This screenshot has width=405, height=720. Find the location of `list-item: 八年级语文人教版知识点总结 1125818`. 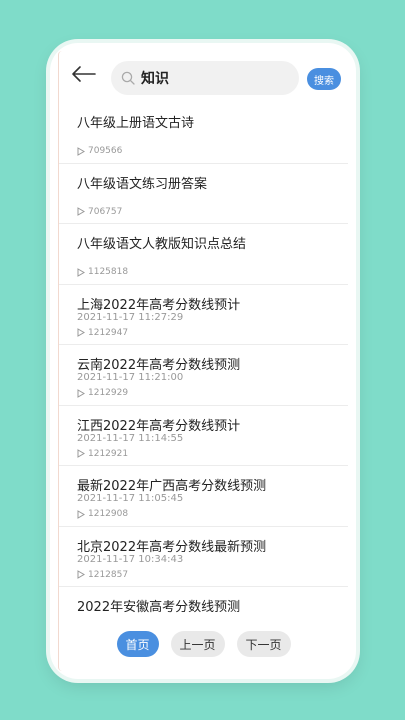

list-item: 八年级语文人教版知识点总结 1125818 is located at coordinates (203, 254).